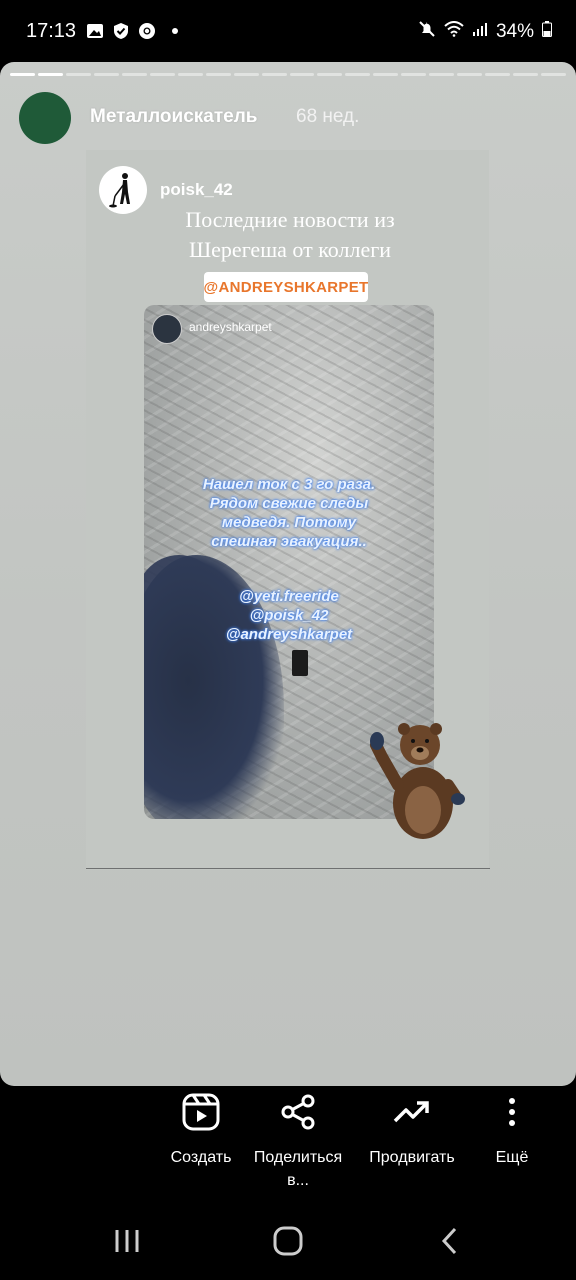  What do you see at coordinates (119, 190) in the screenshot?
I see `metal-detector-person-icon` at bounding box center [119, 190].